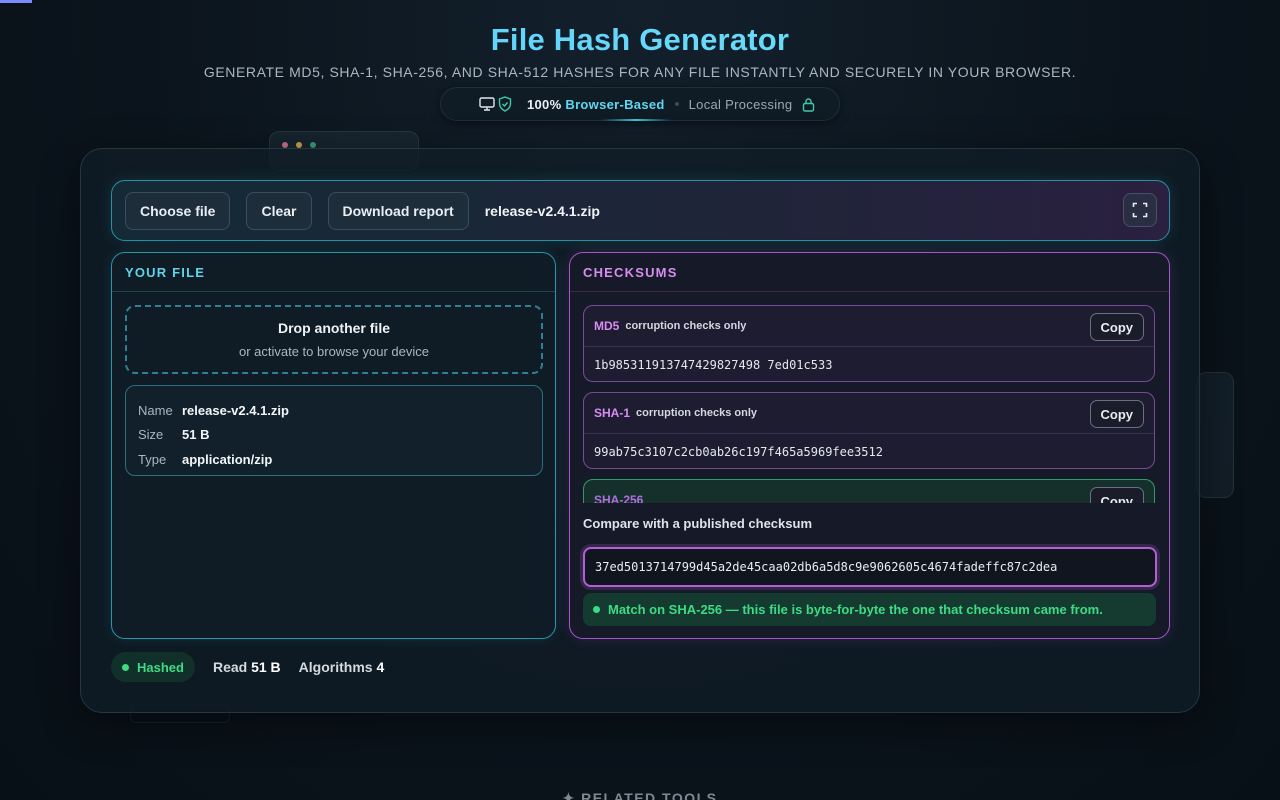  I want to click on meta-value: 51 B, so click(196, 435).